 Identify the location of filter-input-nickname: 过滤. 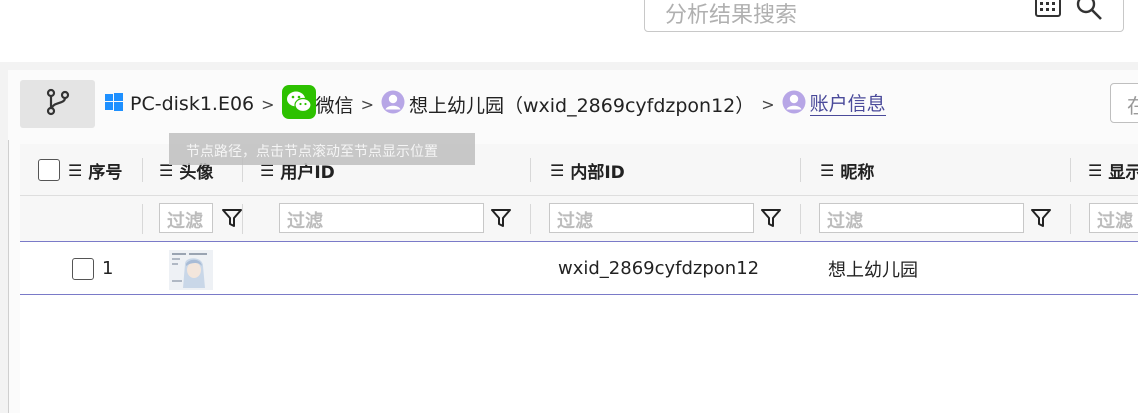
(921, 218).